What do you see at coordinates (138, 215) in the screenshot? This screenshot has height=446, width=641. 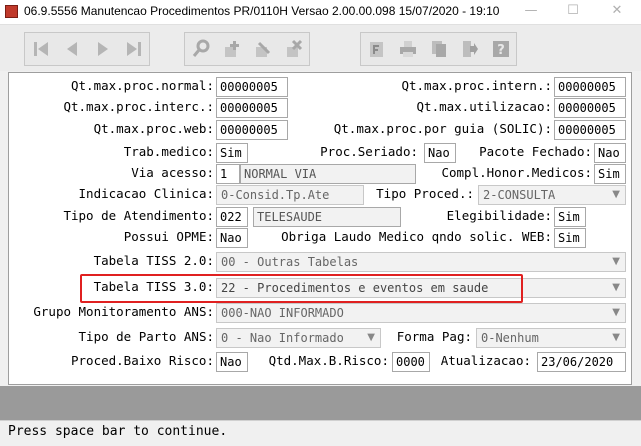 I see `tipo-atendimento-label: Tipo de Atendimento:` at bounding box center [138, 215].